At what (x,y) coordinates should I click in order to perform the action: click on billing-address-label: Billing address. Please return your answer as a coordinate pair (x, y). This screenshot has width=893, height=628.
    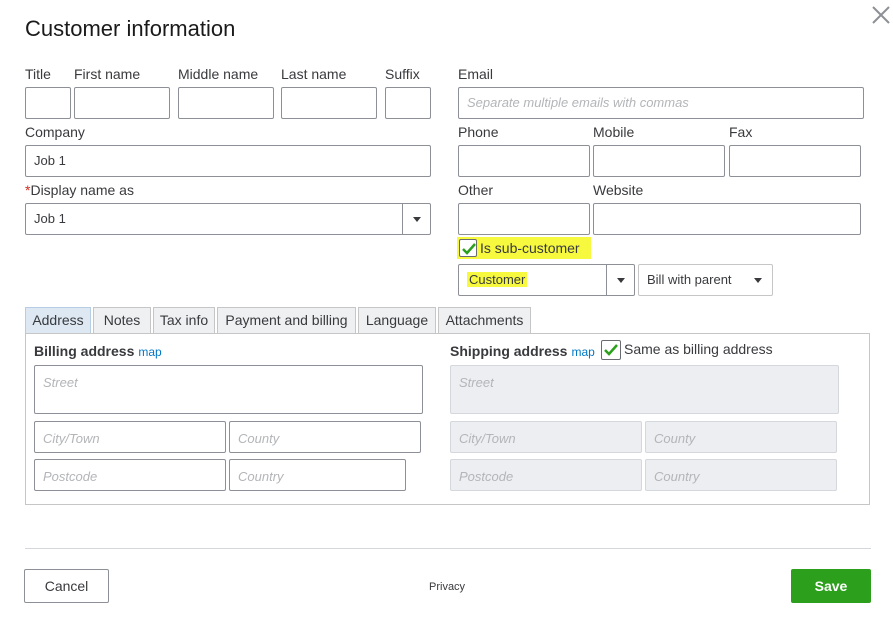
    Looking at the image, I should click on (84, 351).